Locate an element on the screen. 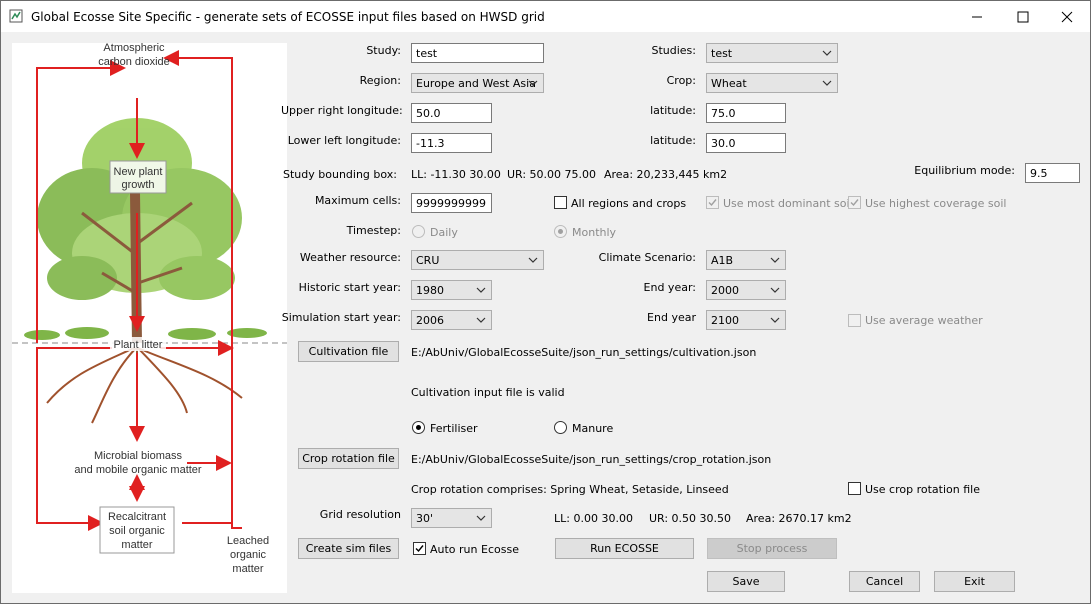  litter-label: Plant litter is located at coordinates (138, 345).